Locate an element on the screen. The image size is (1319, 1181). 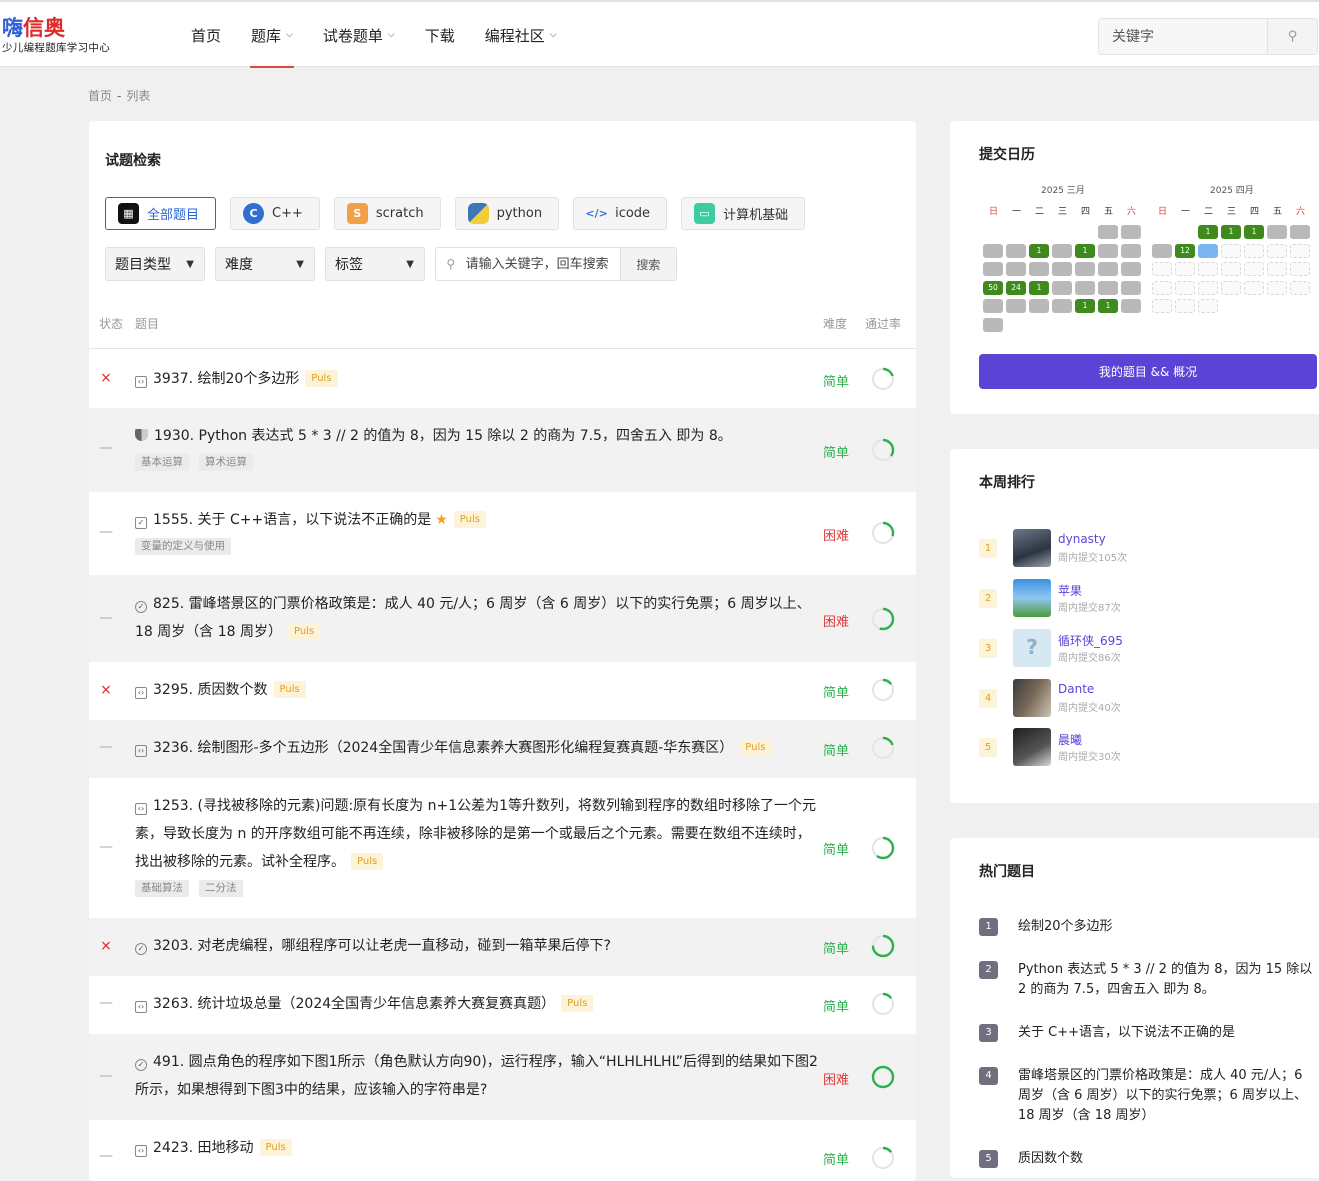
calendar-day: 12 is located at coordinates (1185, 250).